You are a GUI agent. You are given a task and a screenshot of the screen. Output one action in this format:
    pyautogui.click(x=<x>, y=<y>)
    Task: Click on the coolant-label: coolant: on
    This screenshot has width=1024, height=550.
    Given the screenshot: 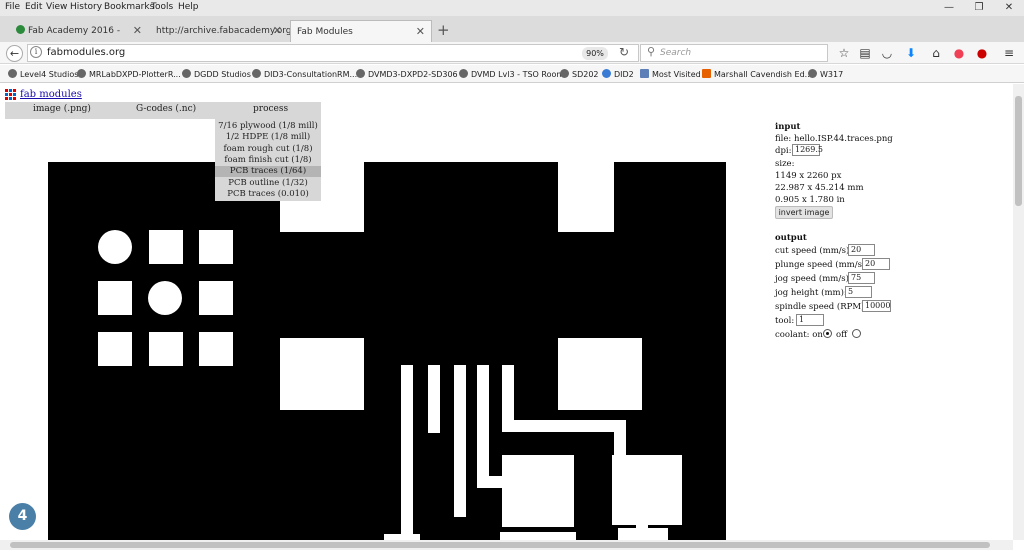 What is the action you would take?
    pyautogui.click(x=799, y=335)
    